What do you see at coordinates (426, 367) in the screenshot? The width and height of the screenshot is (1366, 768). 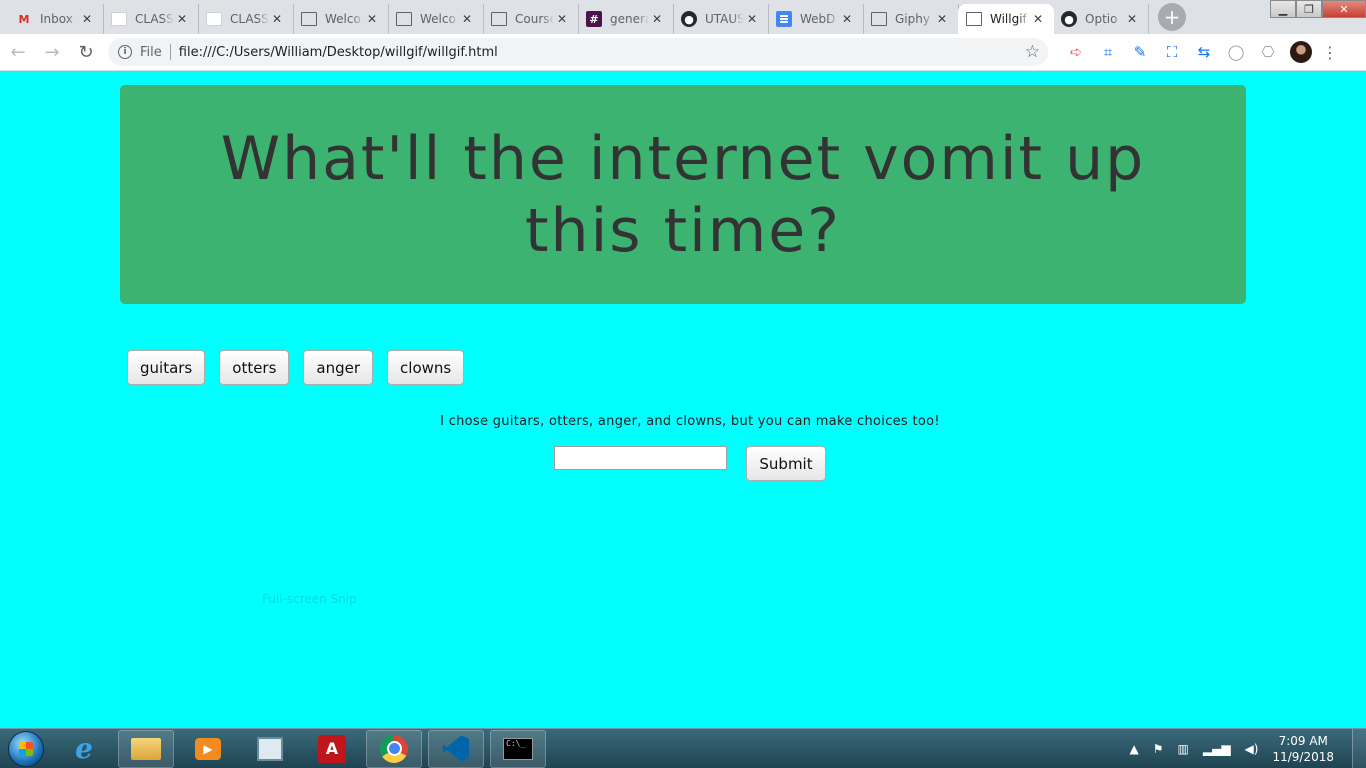 I see `topic-button-clowns: clowns` at bounding box center [426, 367].